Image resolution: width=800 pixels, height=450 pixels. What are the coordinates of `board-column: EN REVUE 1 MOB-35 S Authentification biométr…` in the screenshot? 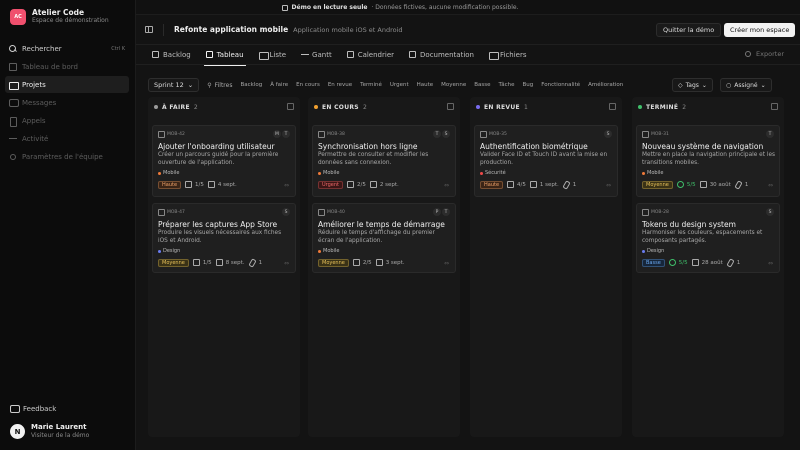 It's located at (546, 267).